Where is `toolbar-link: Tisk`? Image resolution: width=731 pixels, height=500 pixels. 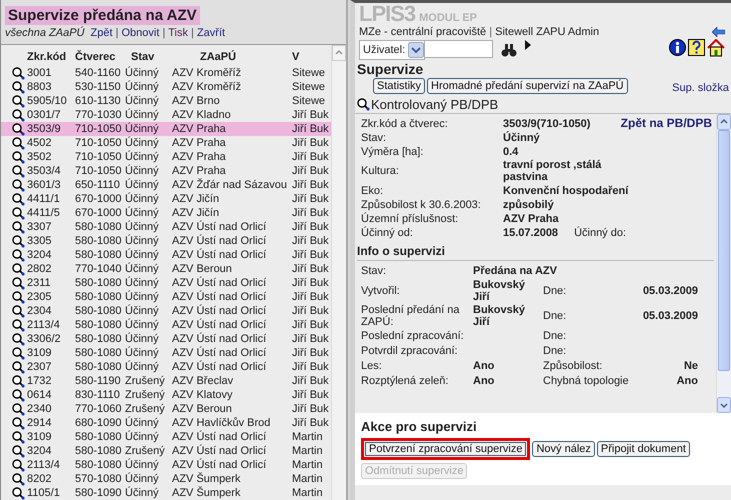
toolbar-link: Tisk is located at coordinates (178, 33).